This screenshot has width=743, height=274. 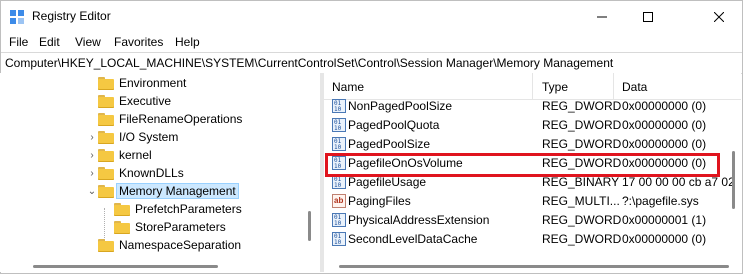 I want to click on value-name: PhysicalAddressExtension, so click(x=419, y=220).